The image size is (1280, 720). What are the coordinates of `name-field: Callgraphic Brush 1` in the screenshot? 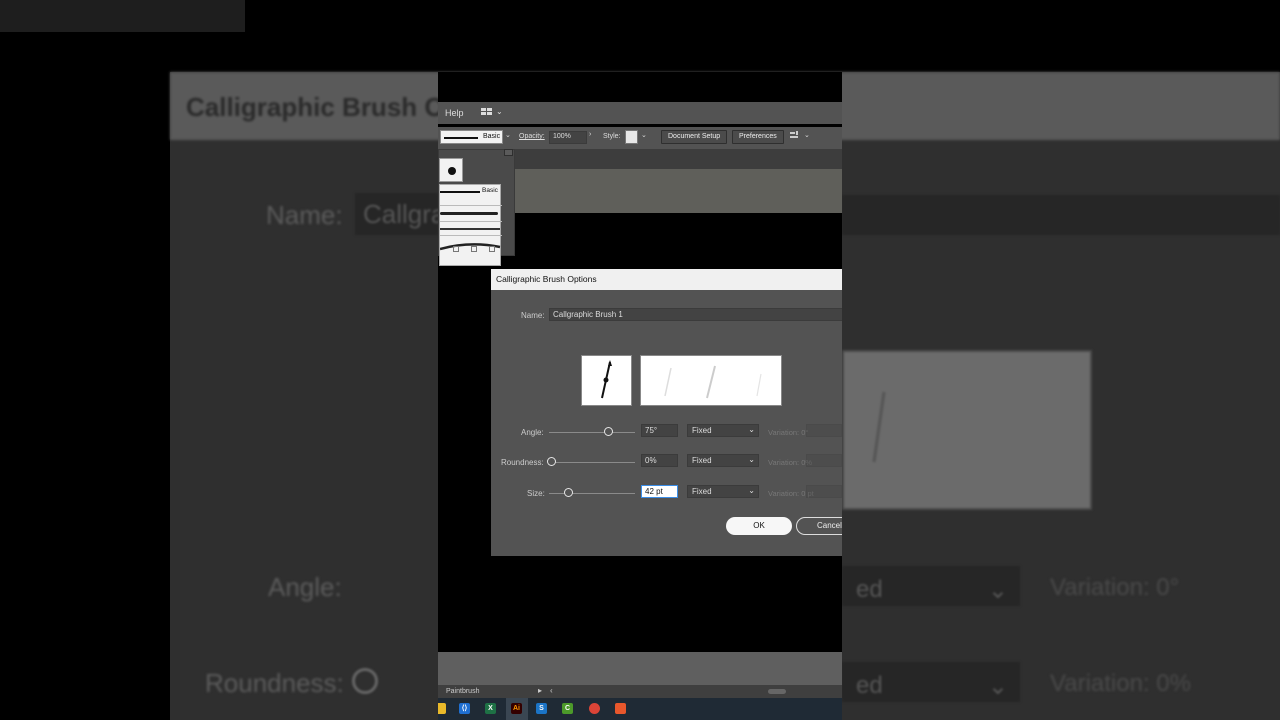 It's located at (695, 314).